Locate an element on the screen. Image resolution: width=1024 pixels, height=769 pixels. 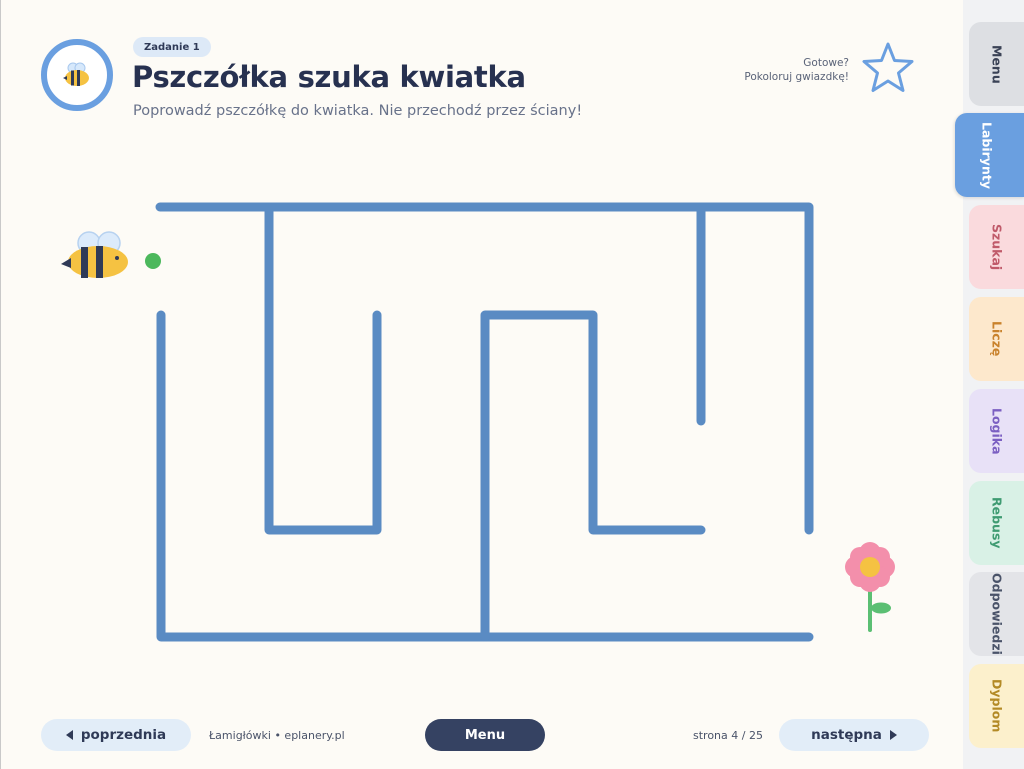
header-badge is located at coordinates (77, 75).